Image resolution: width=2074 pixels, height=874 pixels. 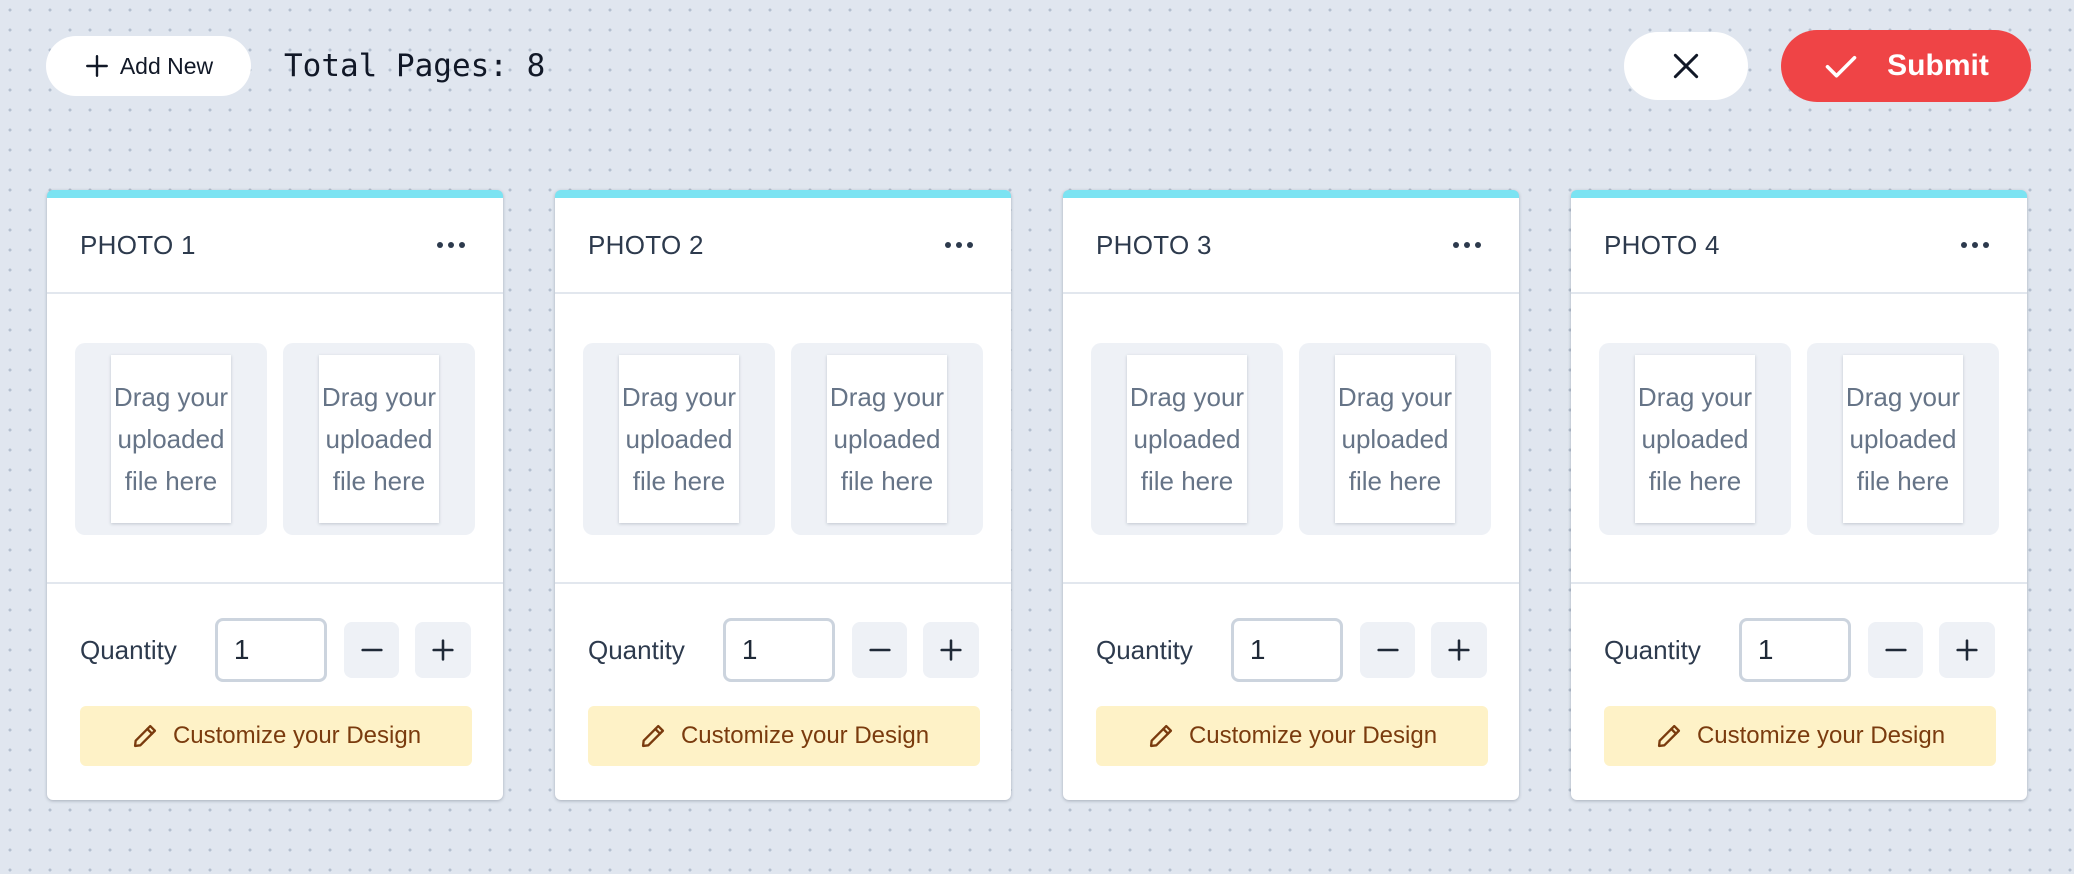 I want to click on close-button, so click(x=1686, y=66).